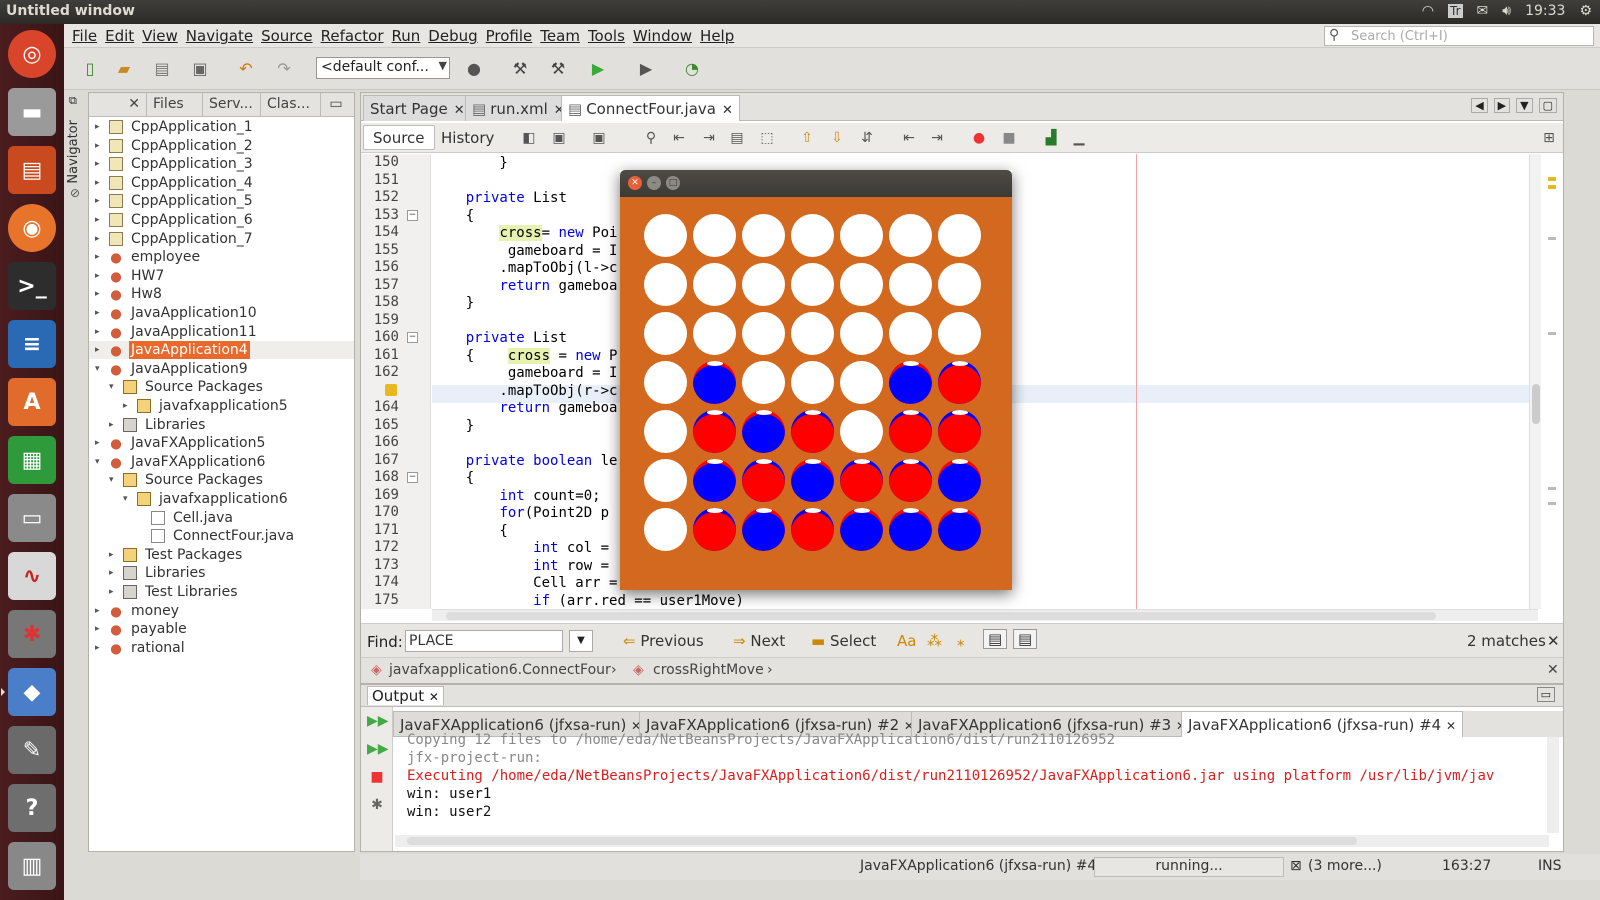  What do you see at coordinates (378, 751) in the screenshot?
I see `rerun-with-params-icon: ▶▶` at bounding box center [378, 751].